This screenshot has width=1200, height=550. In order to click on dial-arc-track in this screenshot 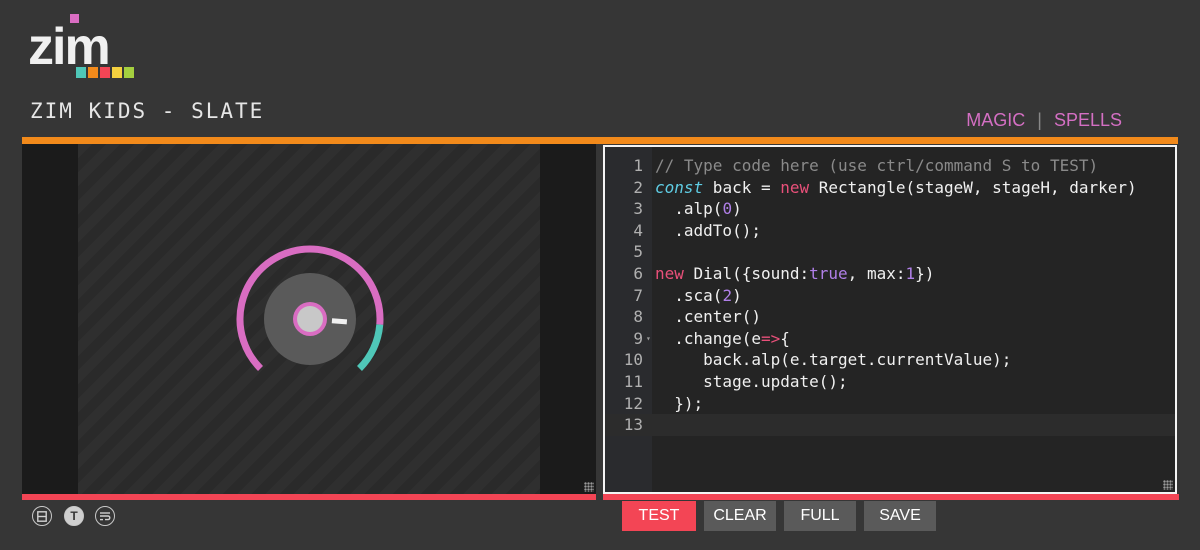, I will do `click(370, 347)`.